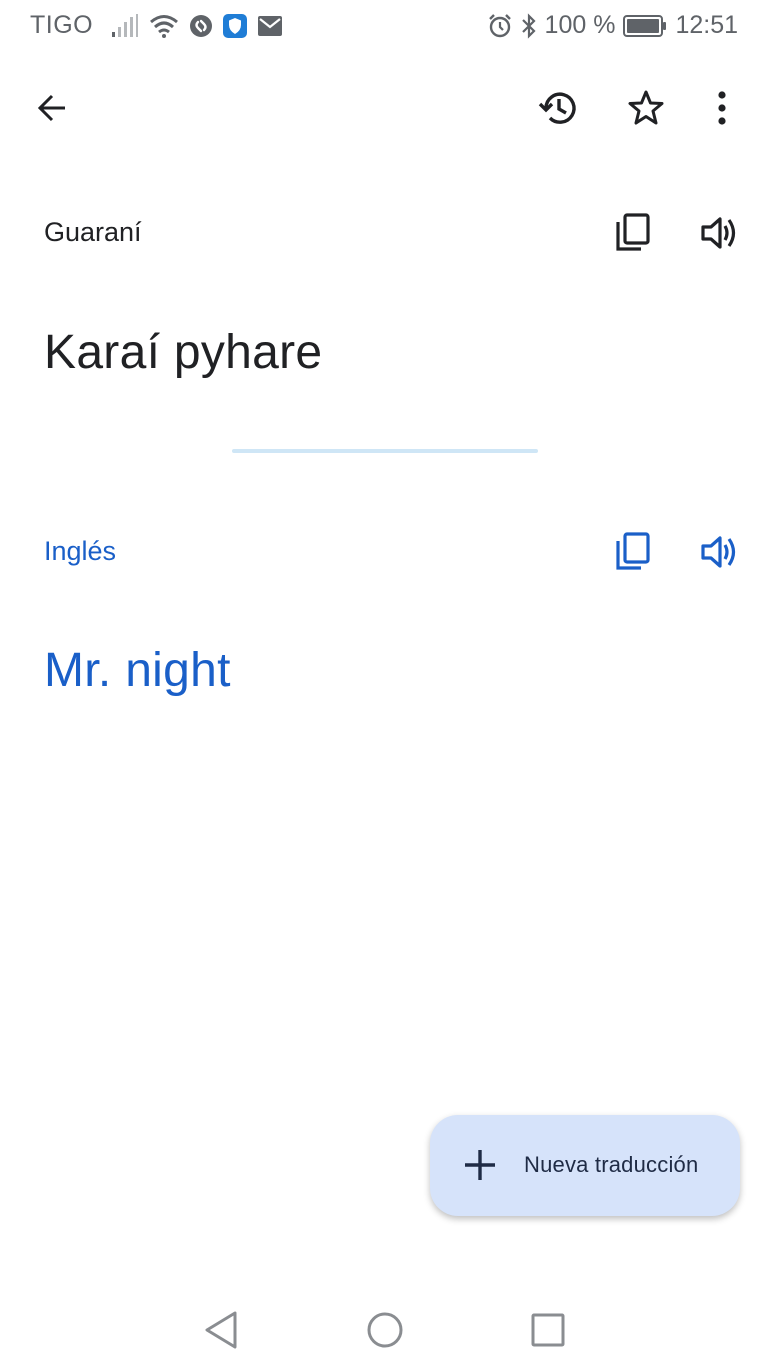 Image resolution: width=770 pixels, height=1369 pixels. I want to click on save-favorite-button, so click(646, 108).